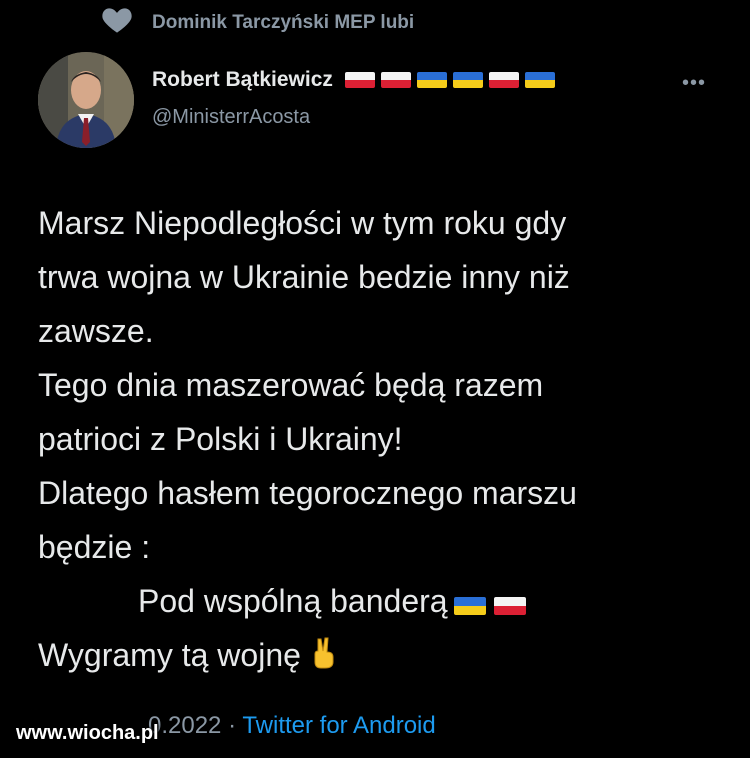 The image size is (750, 758). Describe the element at coordinates (87, 733) in the screenshot. I see `watermark: www.wiocha.pl` at that location.